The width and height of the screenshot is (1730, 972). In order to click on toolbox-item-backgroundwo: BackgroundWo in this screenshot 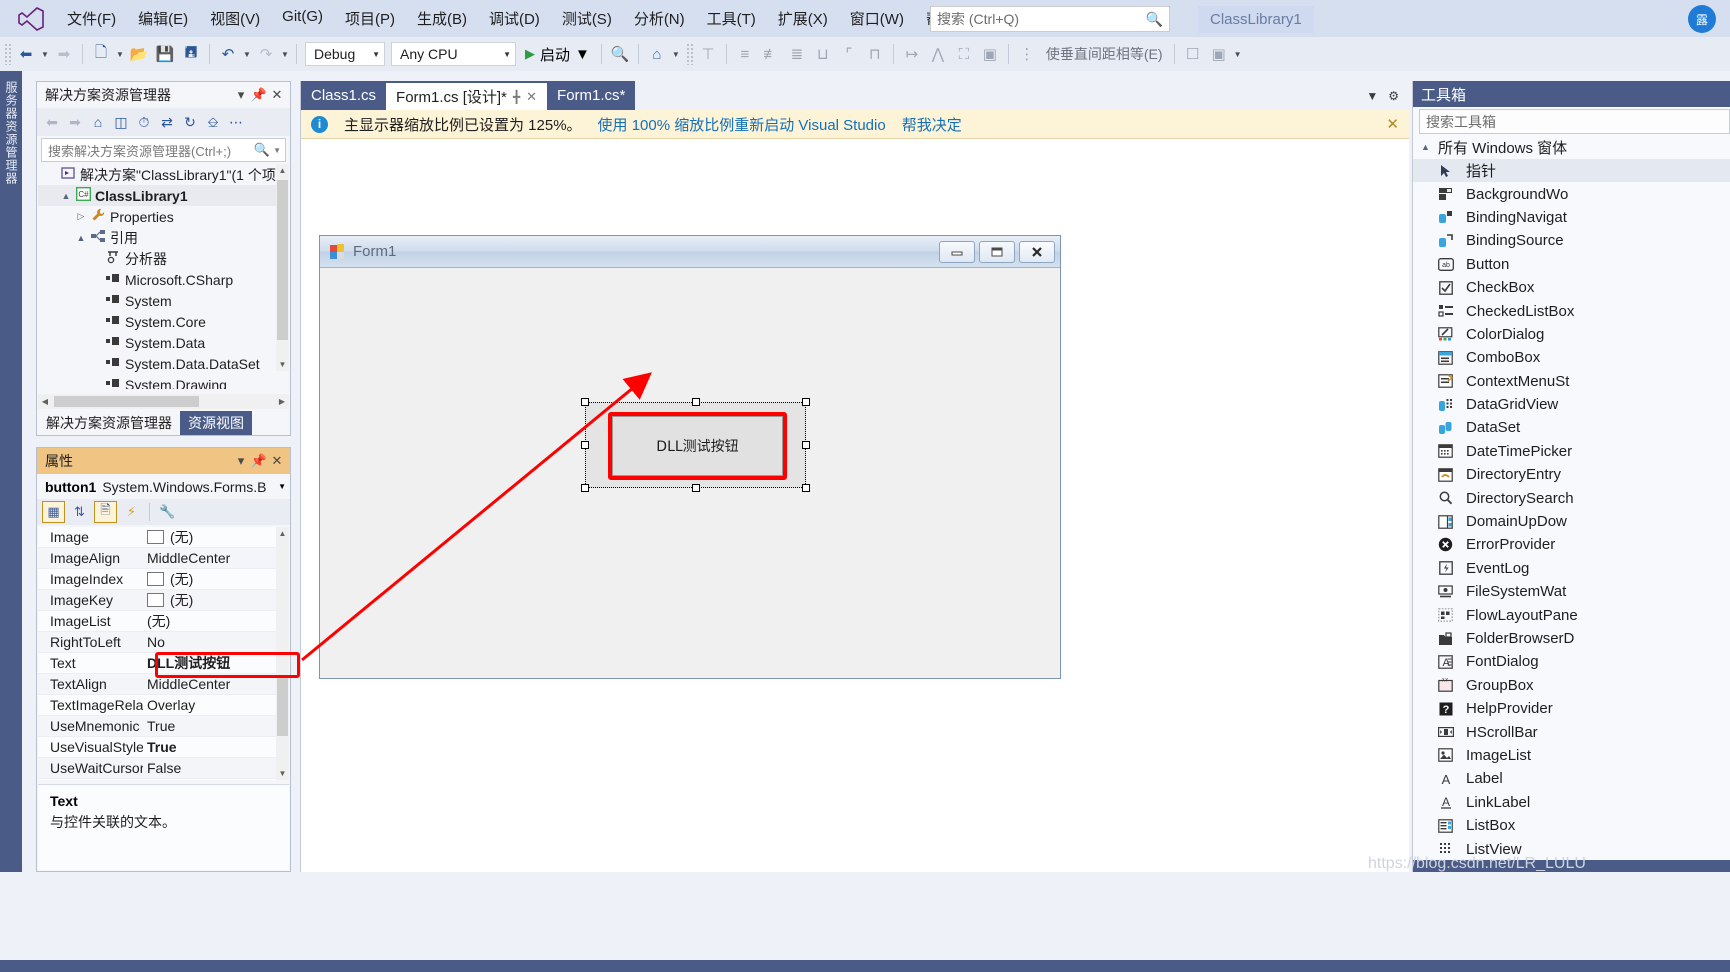, I will do `click(1571, 193)`.